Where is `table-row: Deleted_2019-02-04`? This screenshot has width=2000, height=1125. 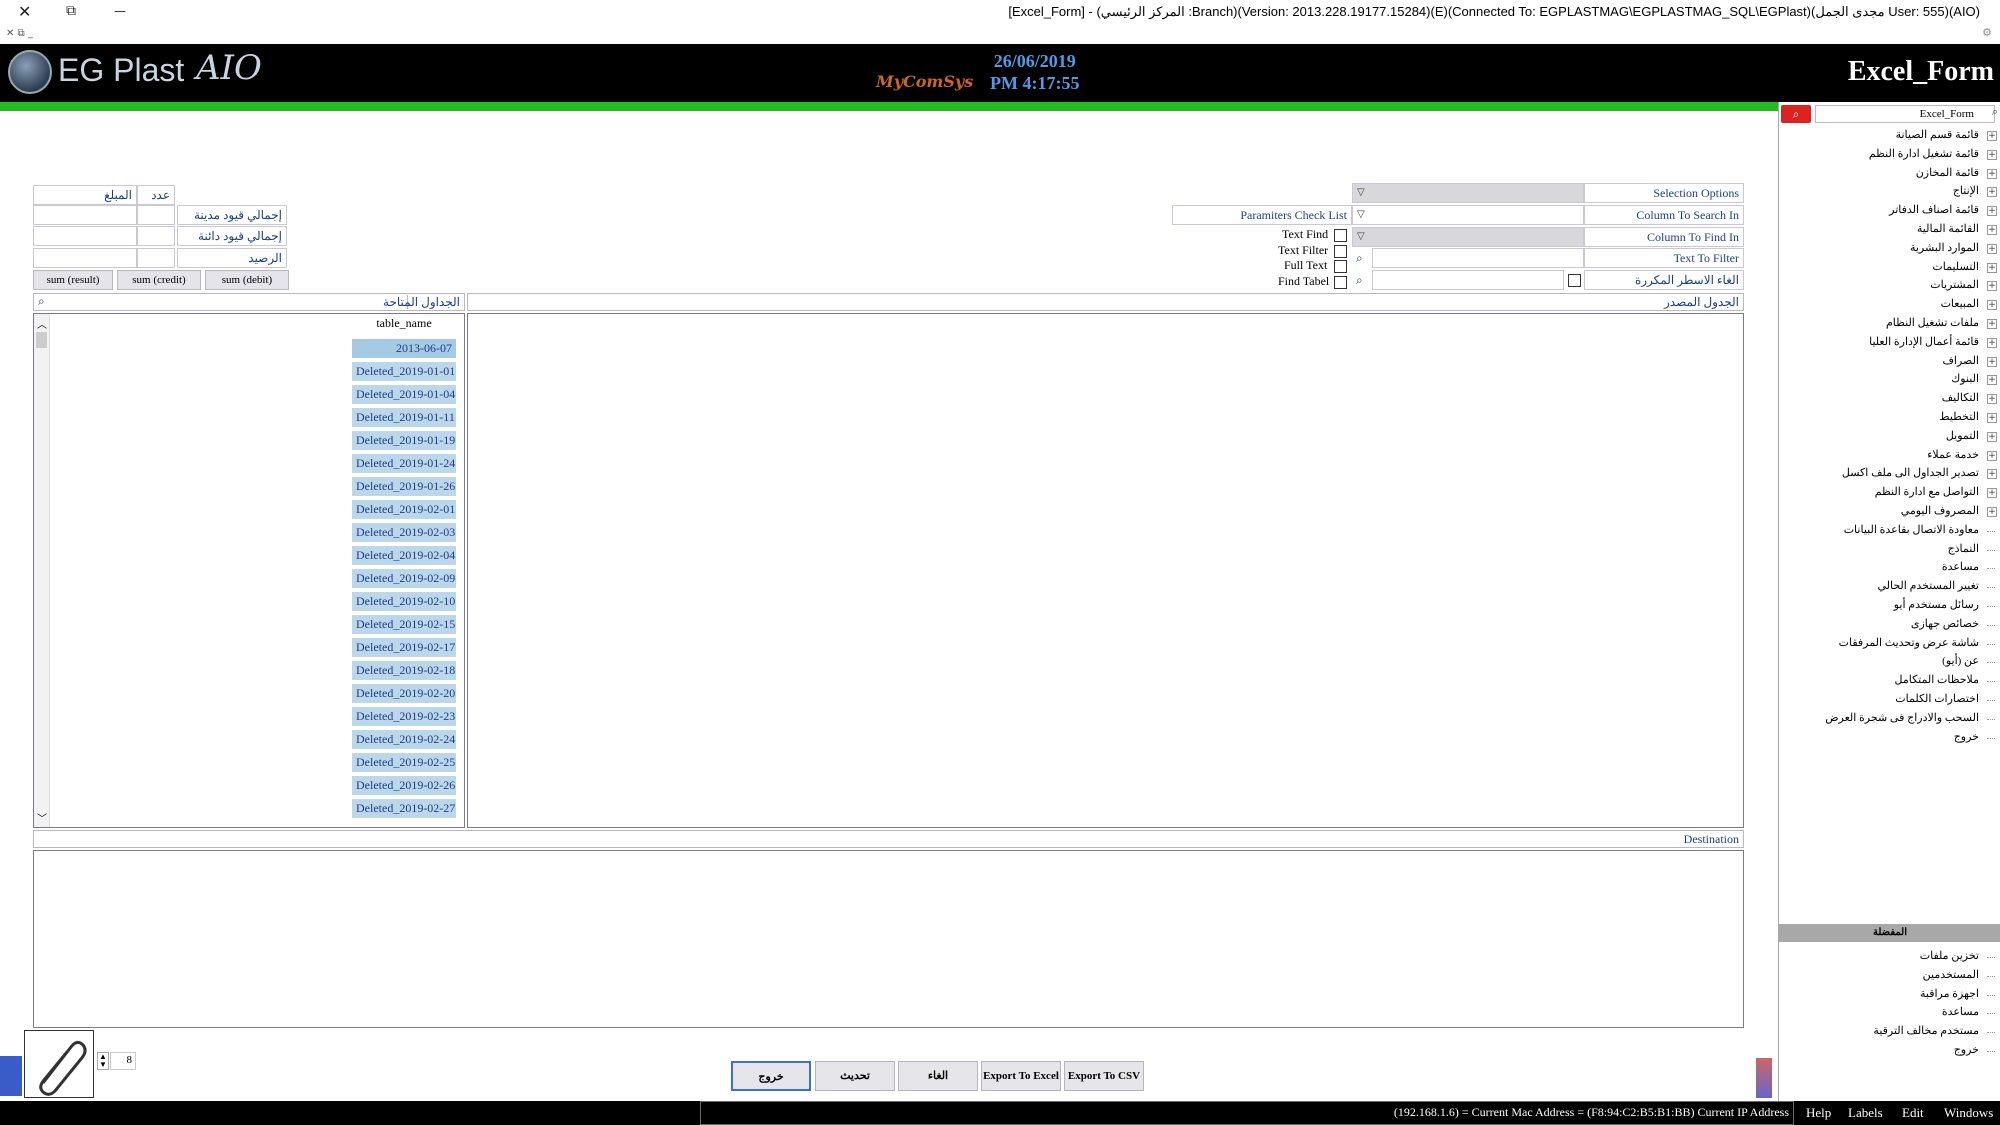
table-row: Deleted_2019-02-04 is located at coordinates (404, 556).